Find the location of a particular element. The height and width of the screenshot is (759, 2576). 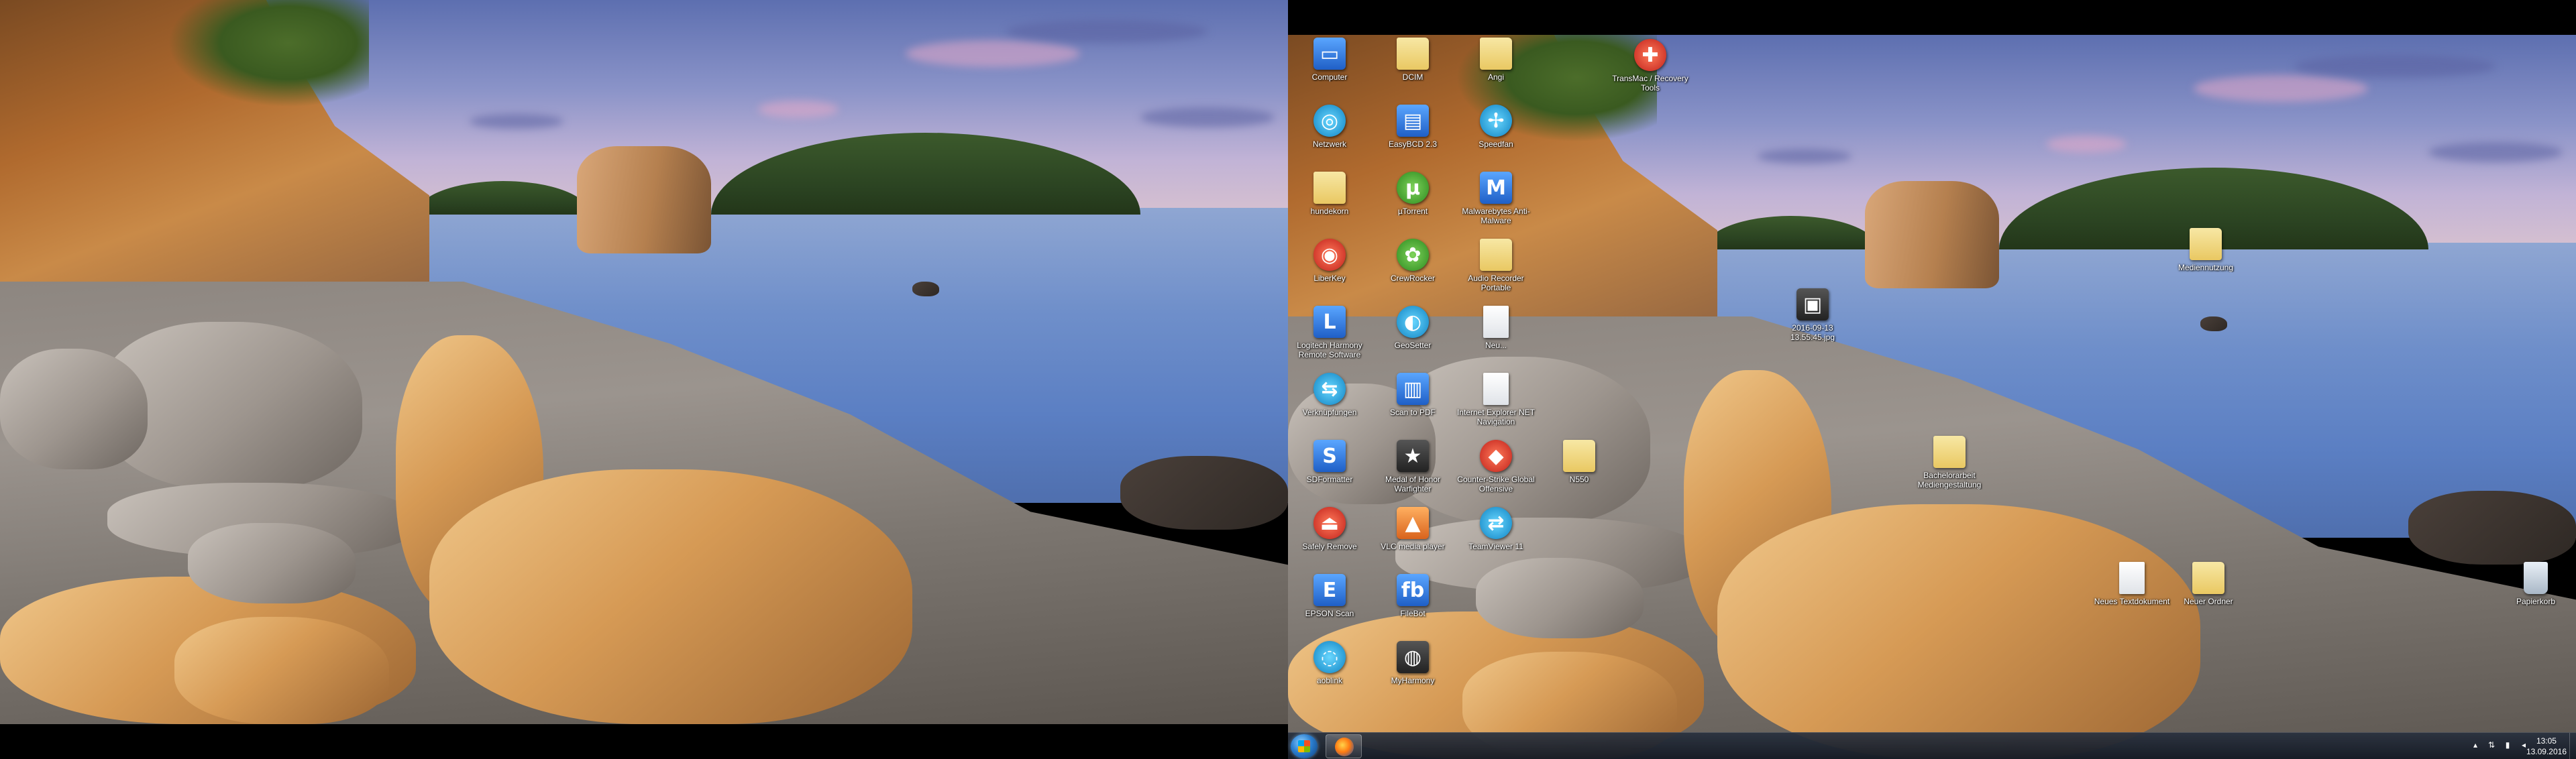

desktop-icon-label: aoblink is located at coordinates (1329, 680).